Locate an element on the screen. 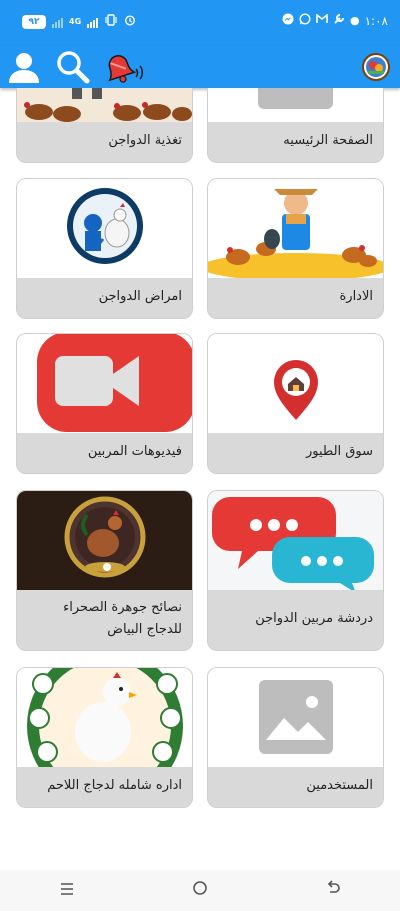  status-bar: ٩٢ 4G ● ١:٠٨ is located at coordinates (200, 23).